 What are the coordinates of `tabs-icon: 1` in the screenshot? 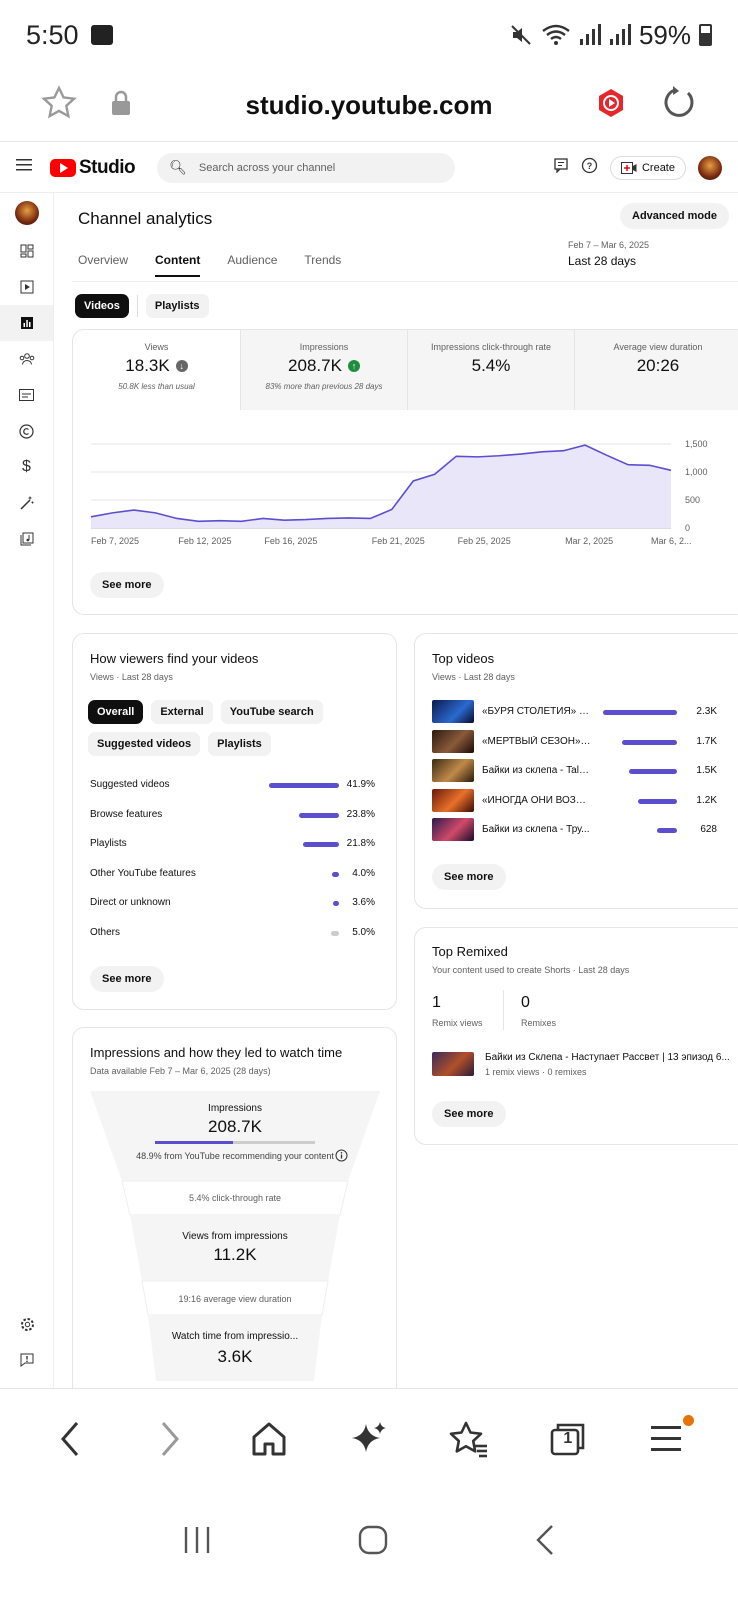 It's located at (568, 1439).